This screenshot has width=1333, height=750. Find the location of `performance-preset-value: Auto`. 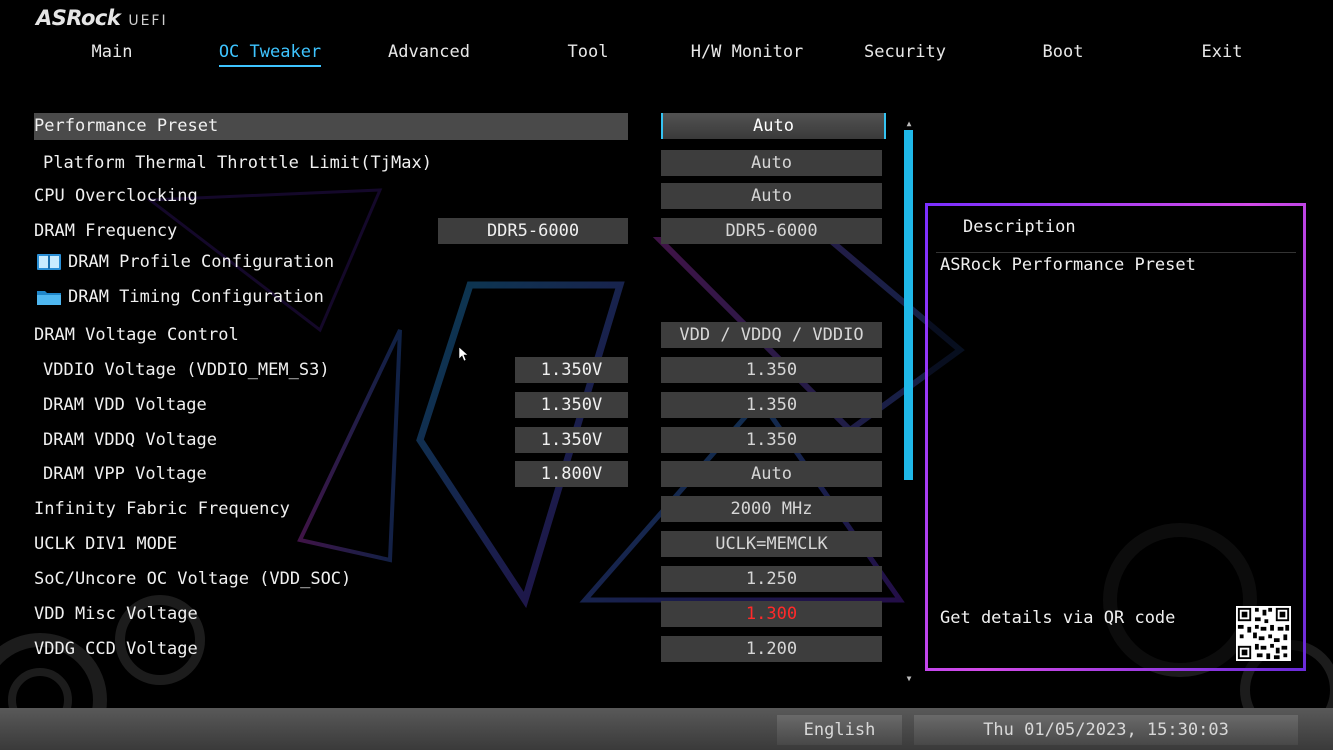

performance-preset-value: Auto is located at coordinates (773, 126).